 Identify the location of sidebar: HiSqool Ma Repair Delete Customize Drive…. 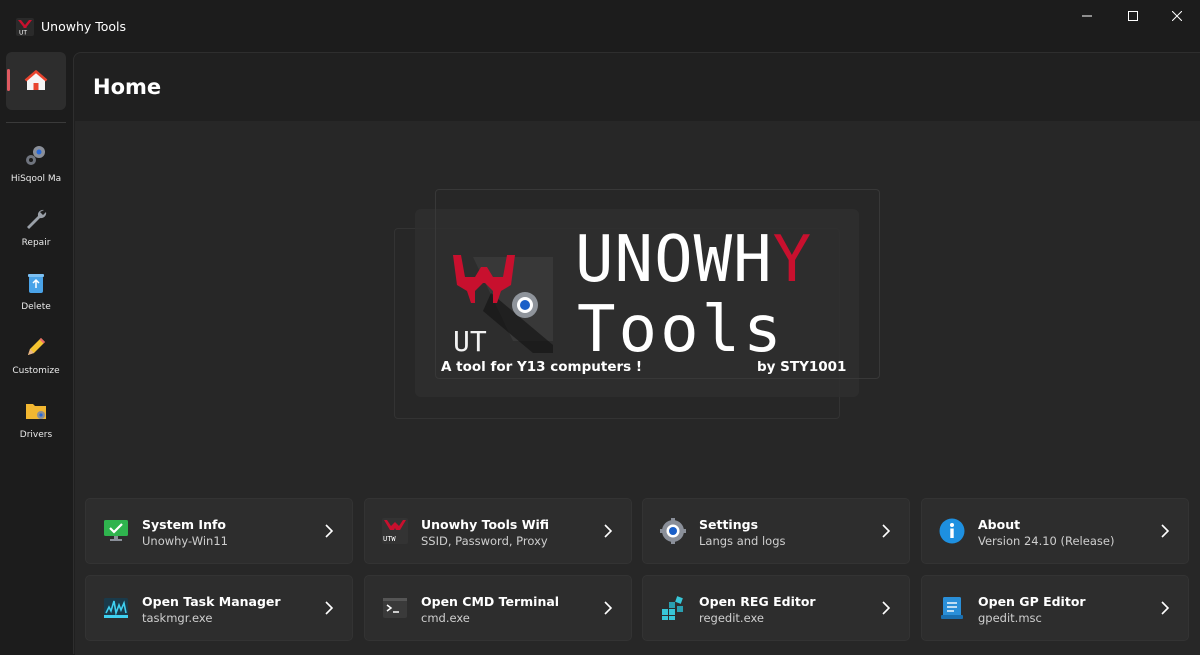
(36, 353).